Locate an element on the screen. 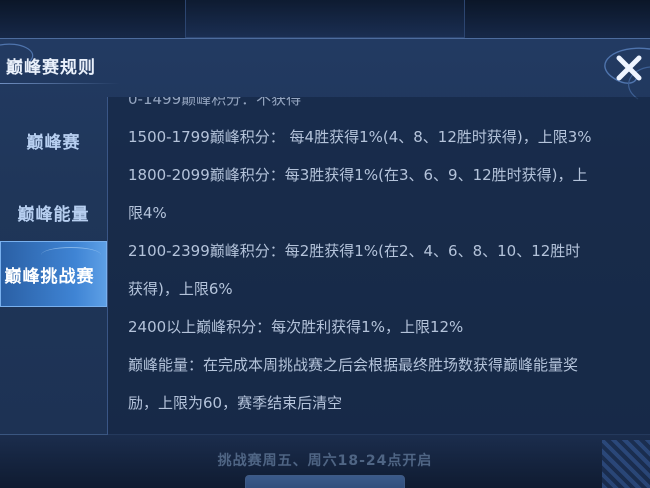  rule-line: 限4% is located at coordinates (147, 213).